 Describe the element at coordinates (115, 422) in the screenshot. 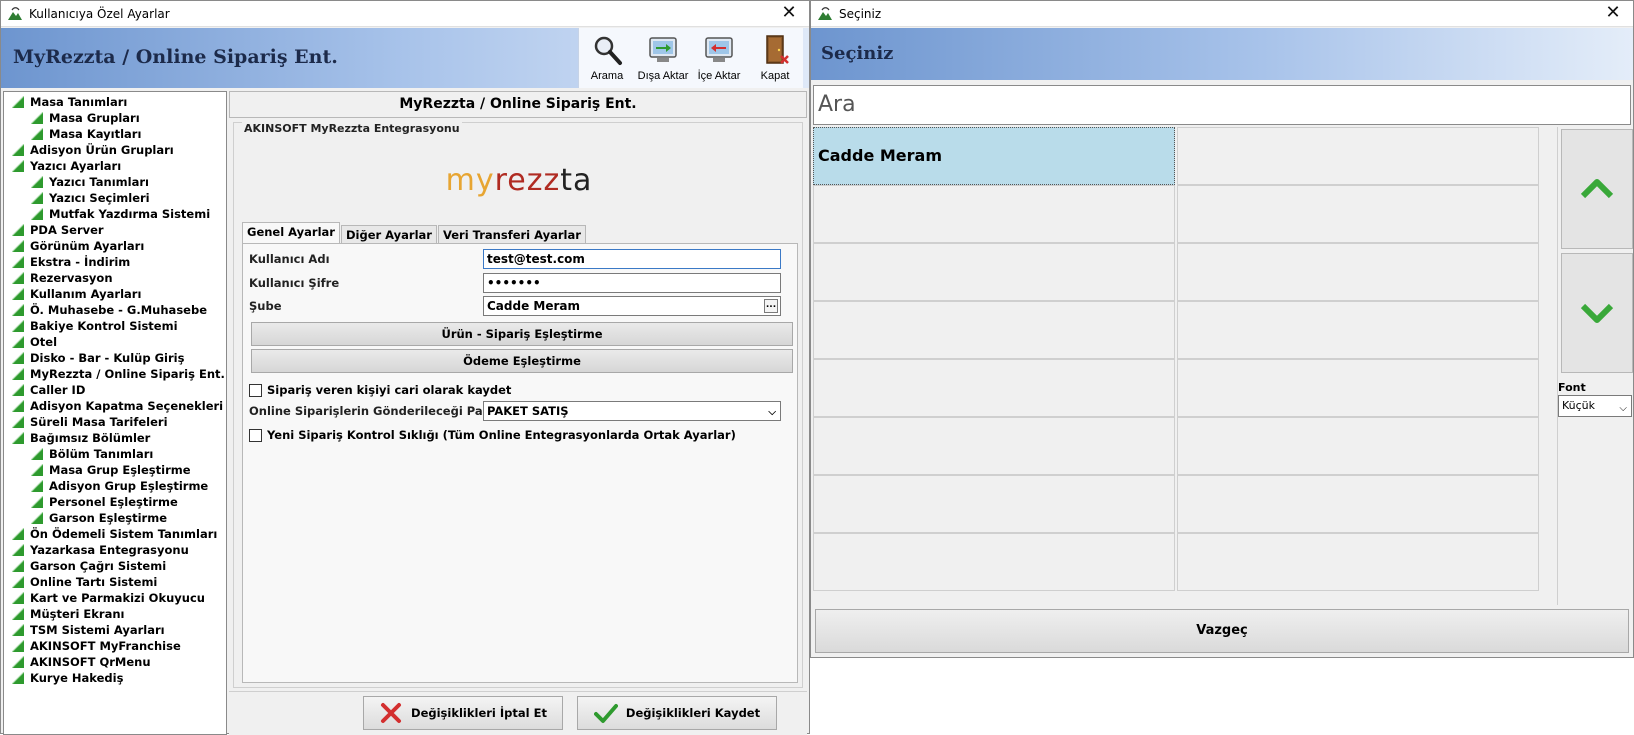

I see `tree-item: Süreli Masa Tarifeleri` at that location.